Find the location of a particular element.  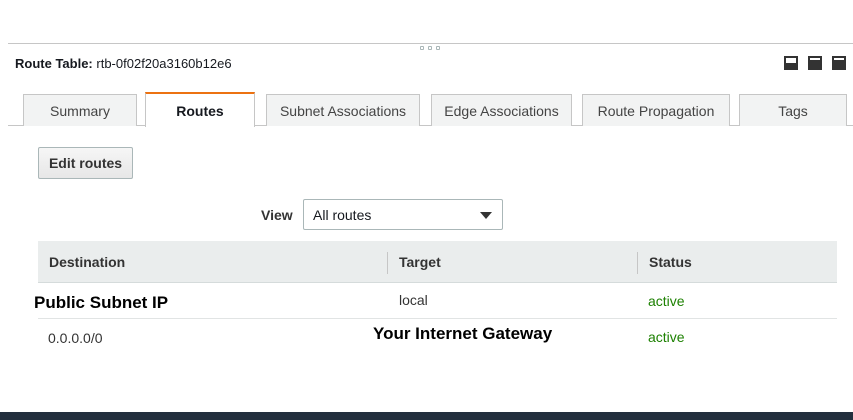

column-header-destination: Destination is located at coordinates (87, 262).